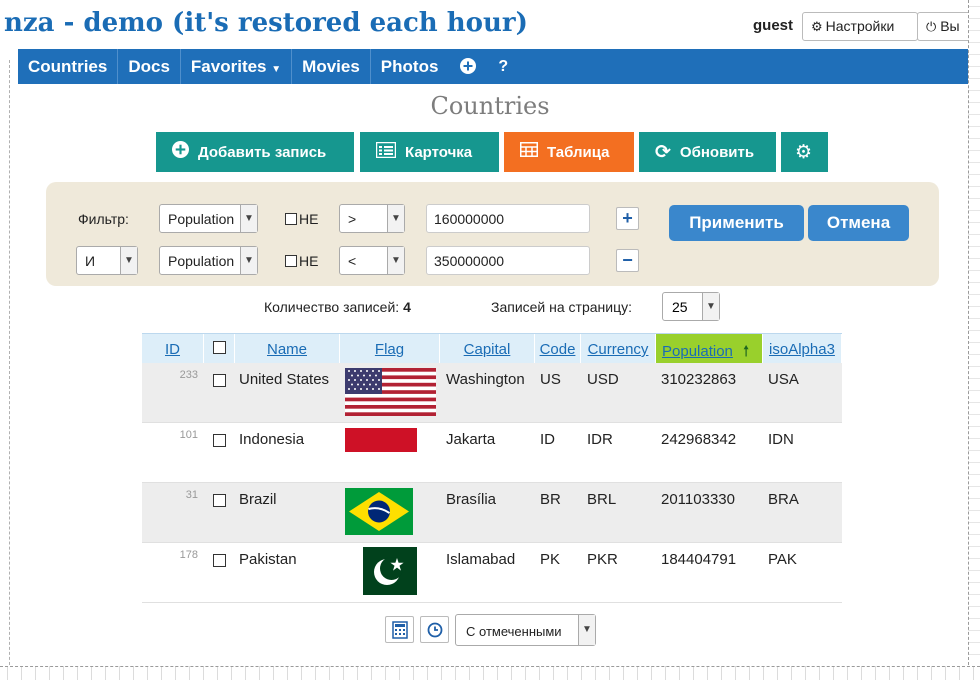  I want to click on settings-button: ⚙ Настройки, so click(860, 26).